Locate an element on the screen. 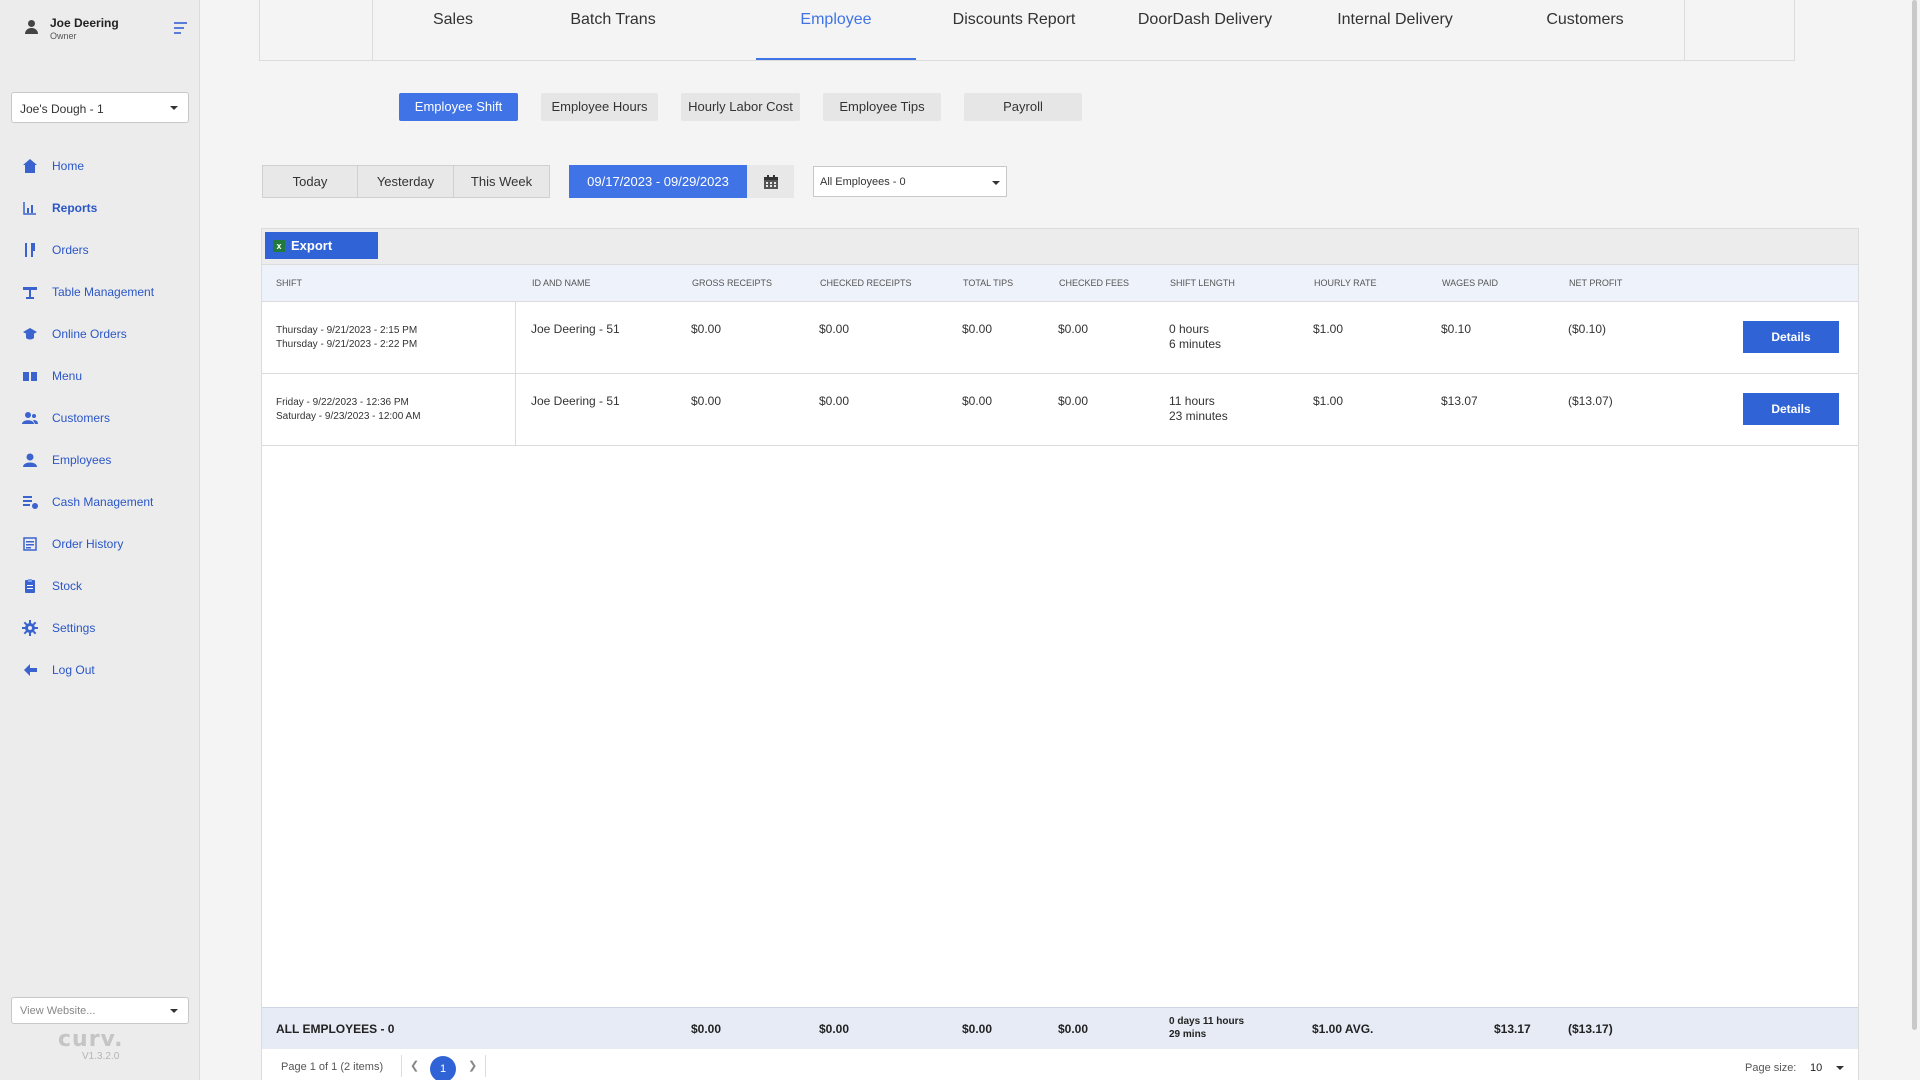  sidebar-item-stock: Stock is located at coordinates (100, 586).